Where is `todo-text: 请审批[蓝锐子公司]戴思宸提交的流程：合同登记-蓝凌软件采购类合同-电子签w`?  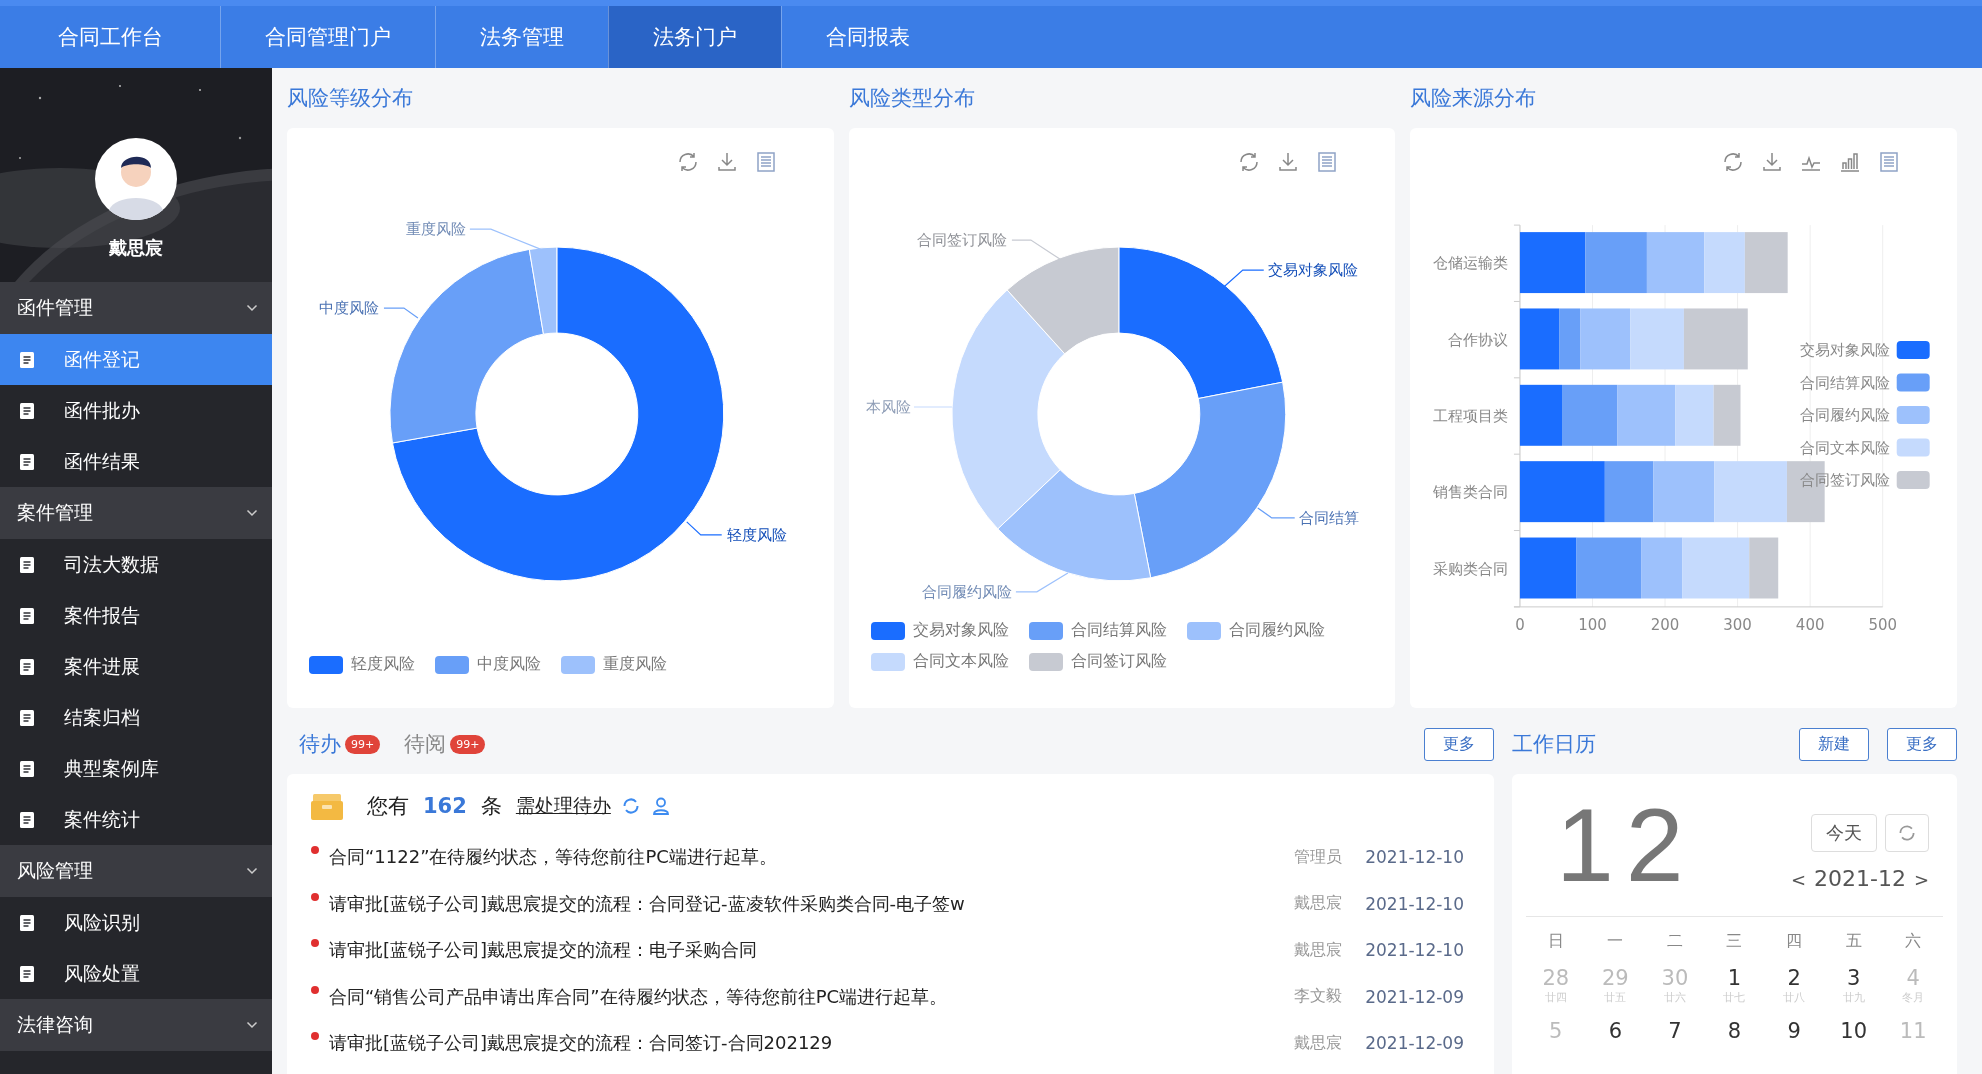
todo-text: 请审批[蓝锐子公司]戴思宸提交的流程：合同登记-蓝凌软件采购类合同-电子签w is located at coordinates (811, 903).